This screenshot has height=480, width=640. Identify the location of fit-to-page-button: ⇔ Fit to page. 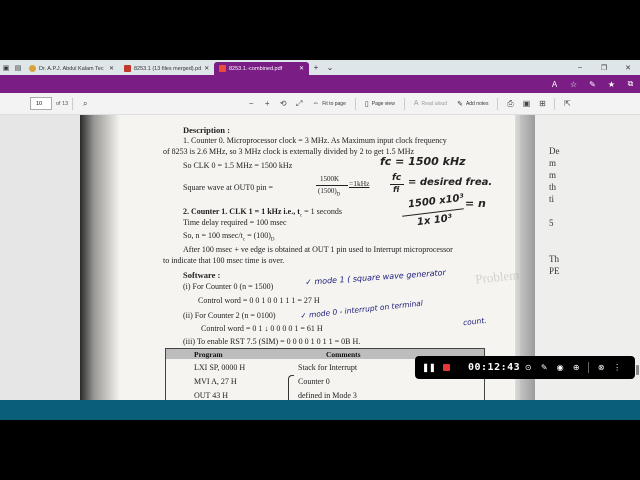
(329, 103).